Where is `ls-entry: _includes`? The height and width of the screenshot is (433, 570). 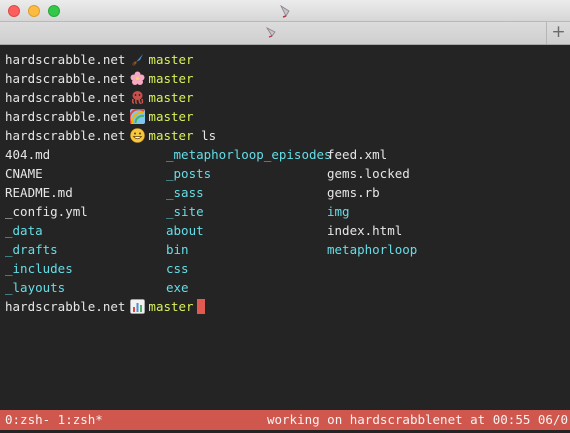 ls-entry: _includes is located at coordinates (39, 268).